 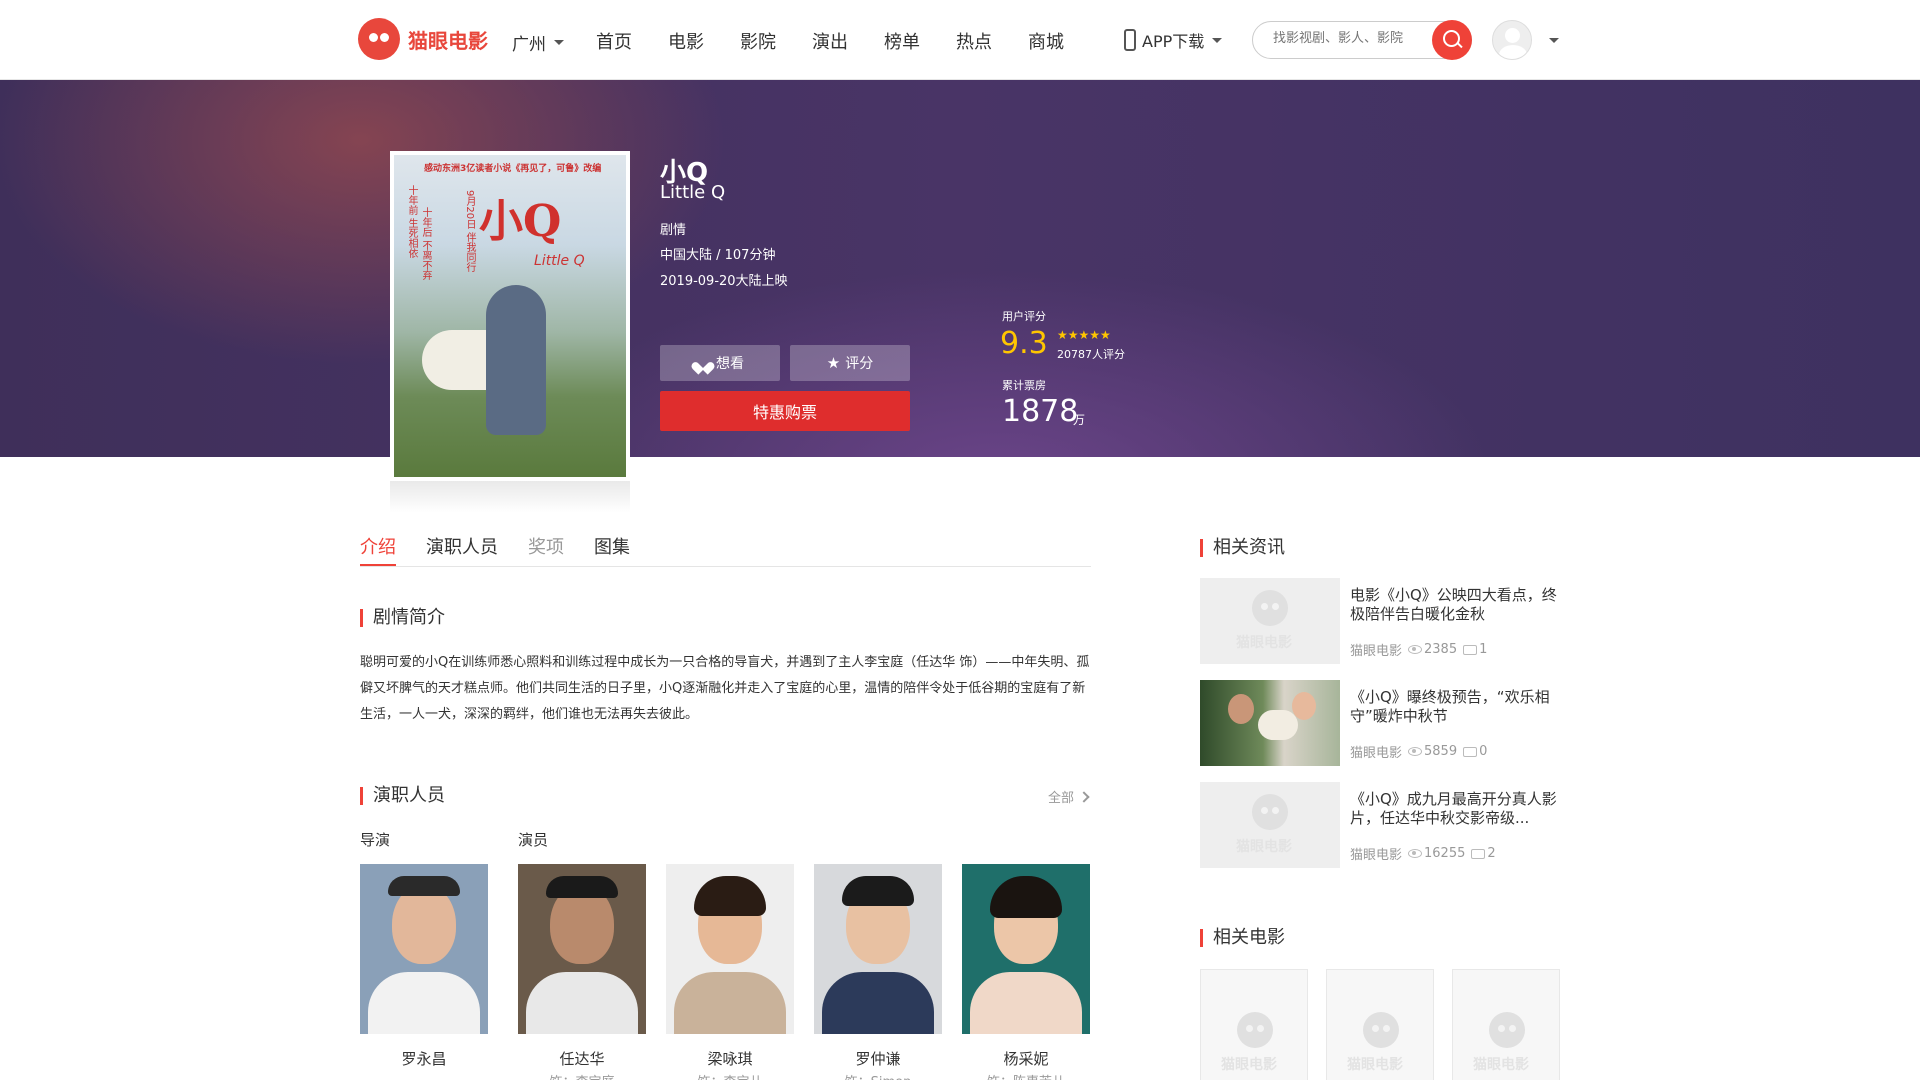 What do you see at coordinates (582, 972) in the screenshot?
I see `cast-card: 任达华 饰：李宝庭` at bounding box center [582, 972].